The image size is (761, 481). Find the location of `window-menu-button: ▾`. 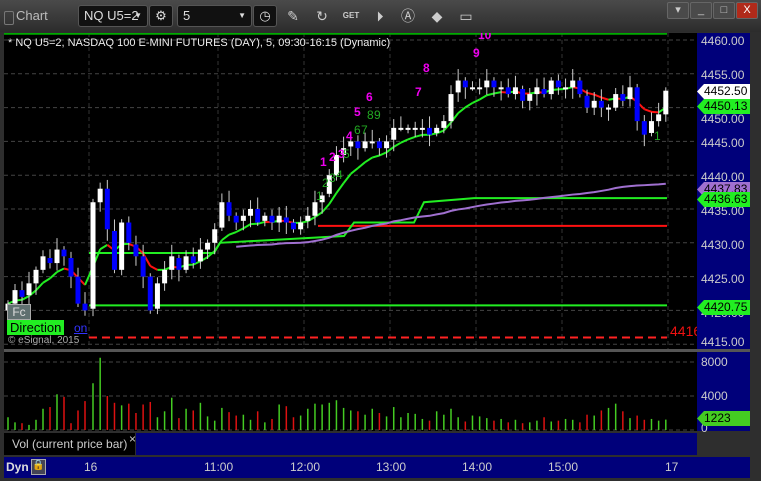

window-menu-button: ▾ is located at coordinates (678, 10).